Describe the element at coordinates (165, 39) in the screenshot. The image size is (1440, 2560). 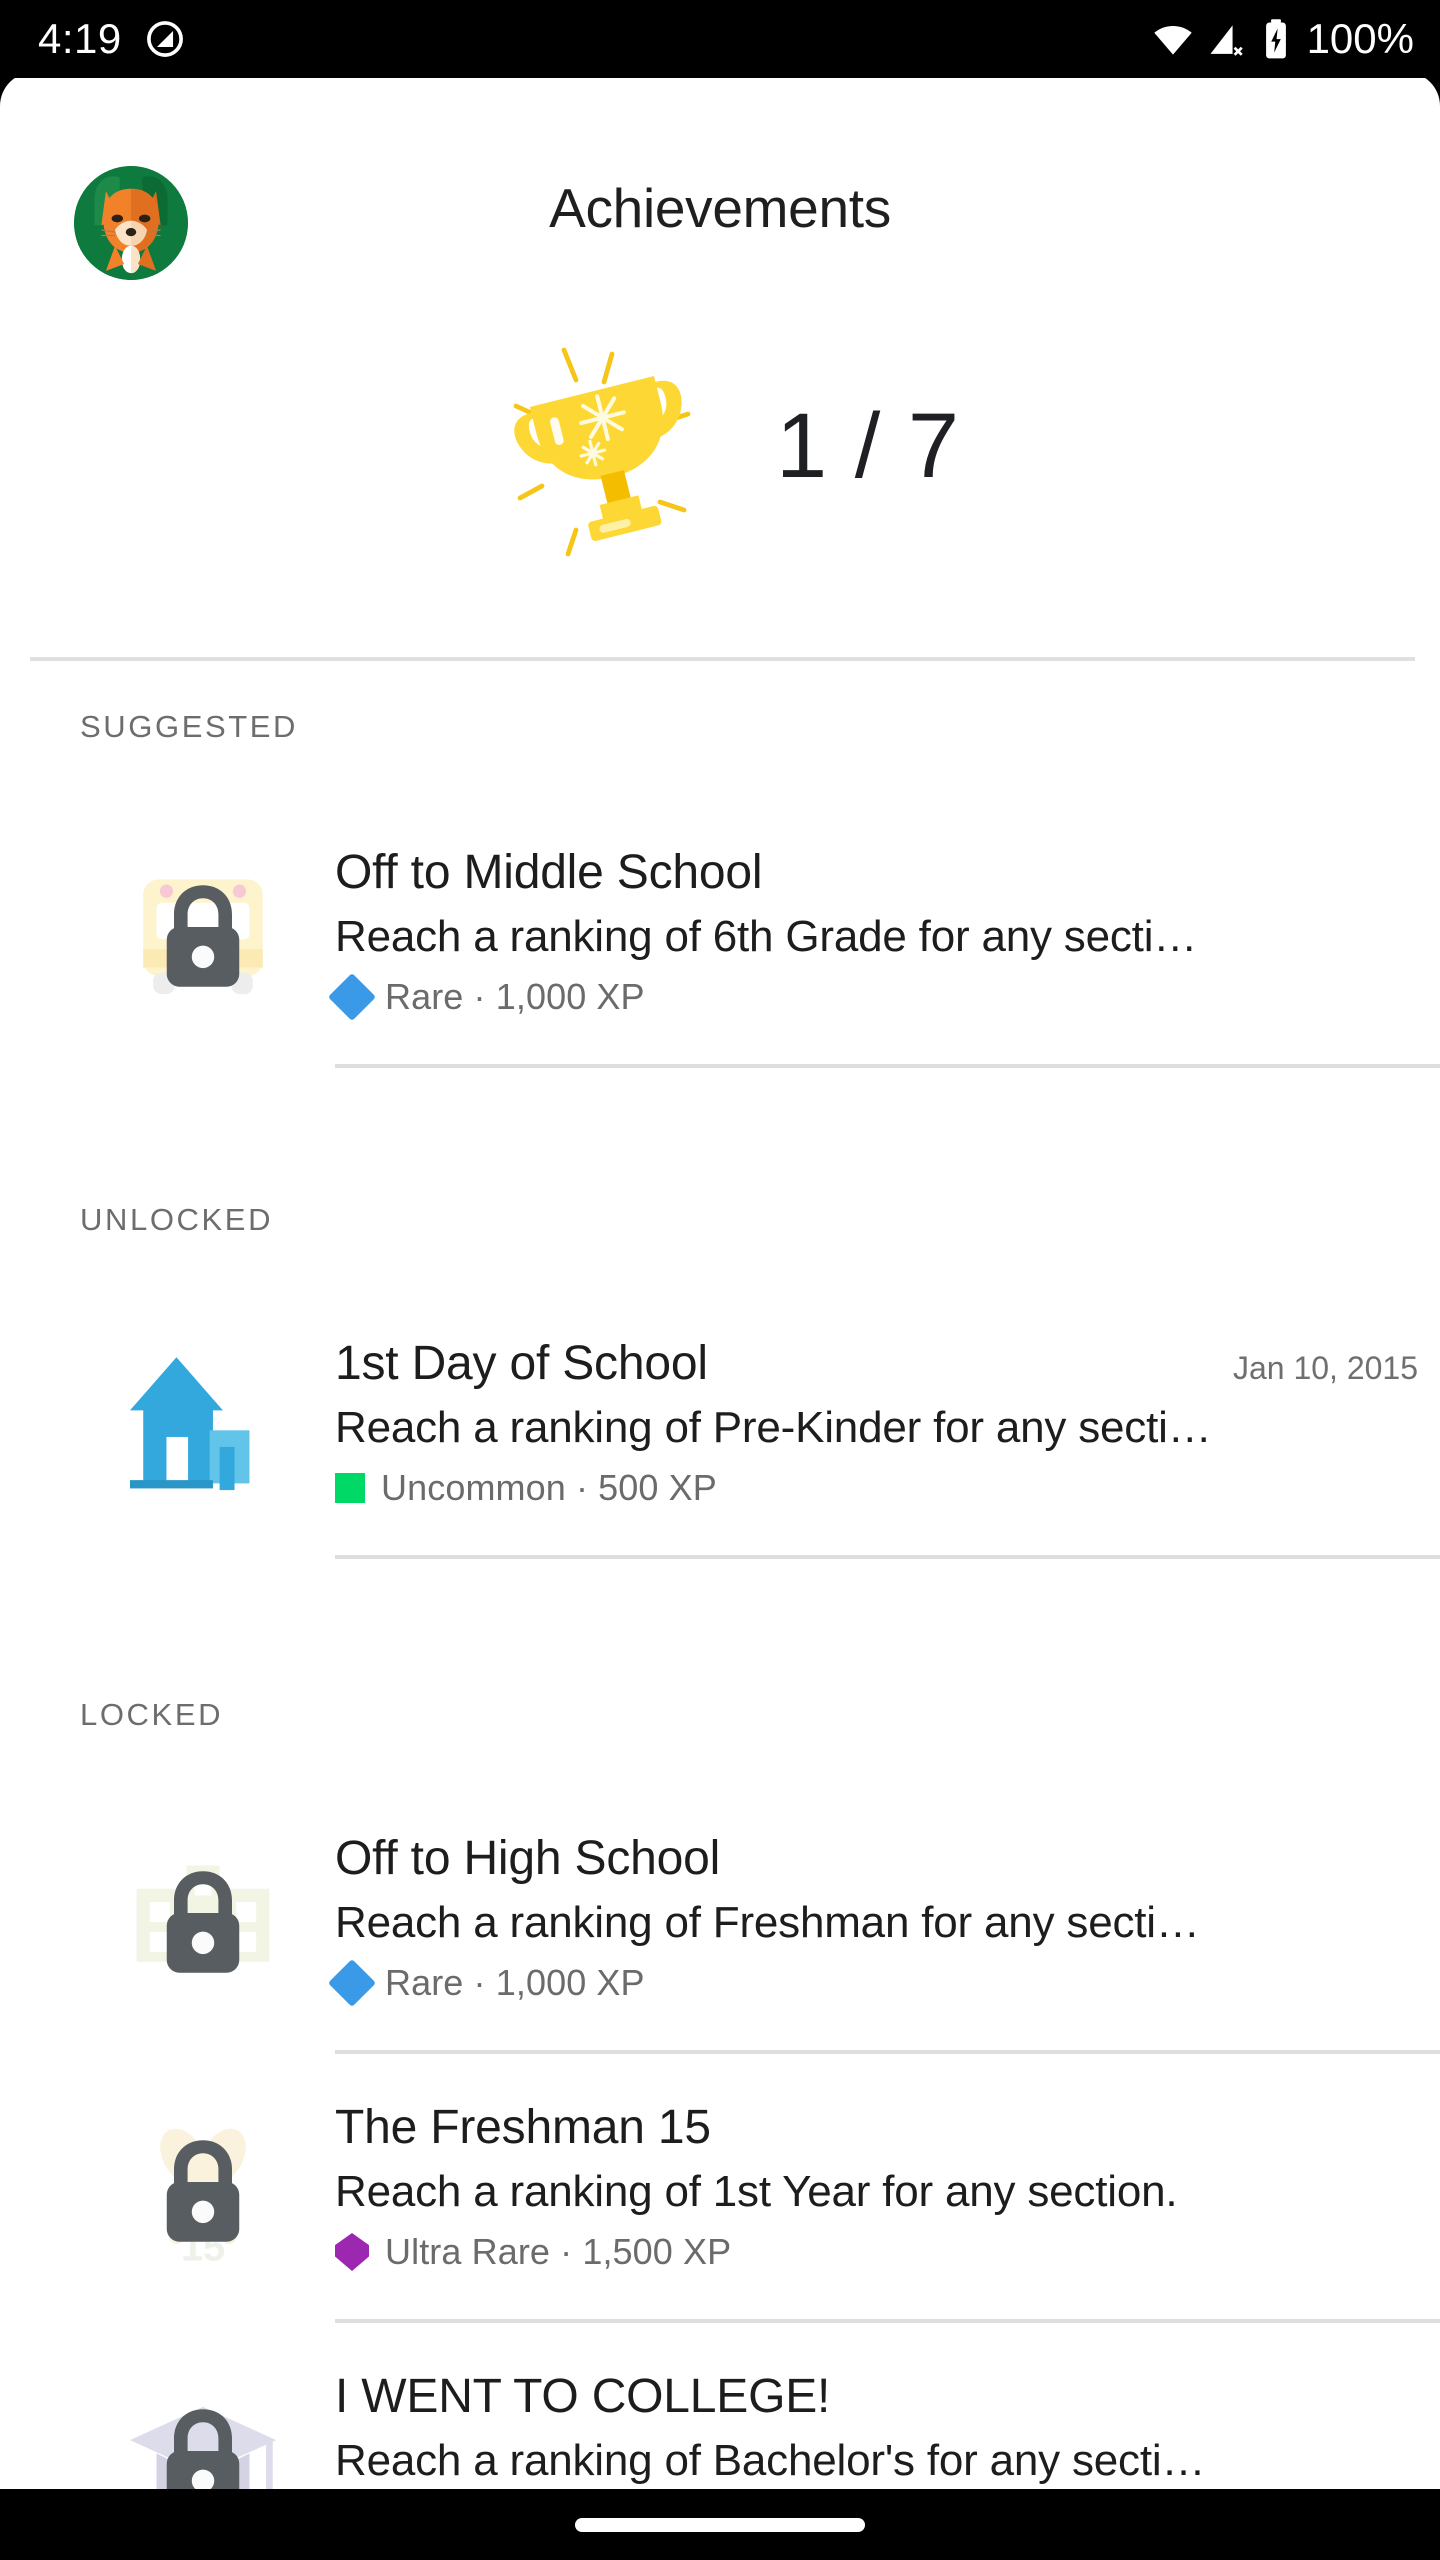
I see `do-not-disturb-icon` at that location.